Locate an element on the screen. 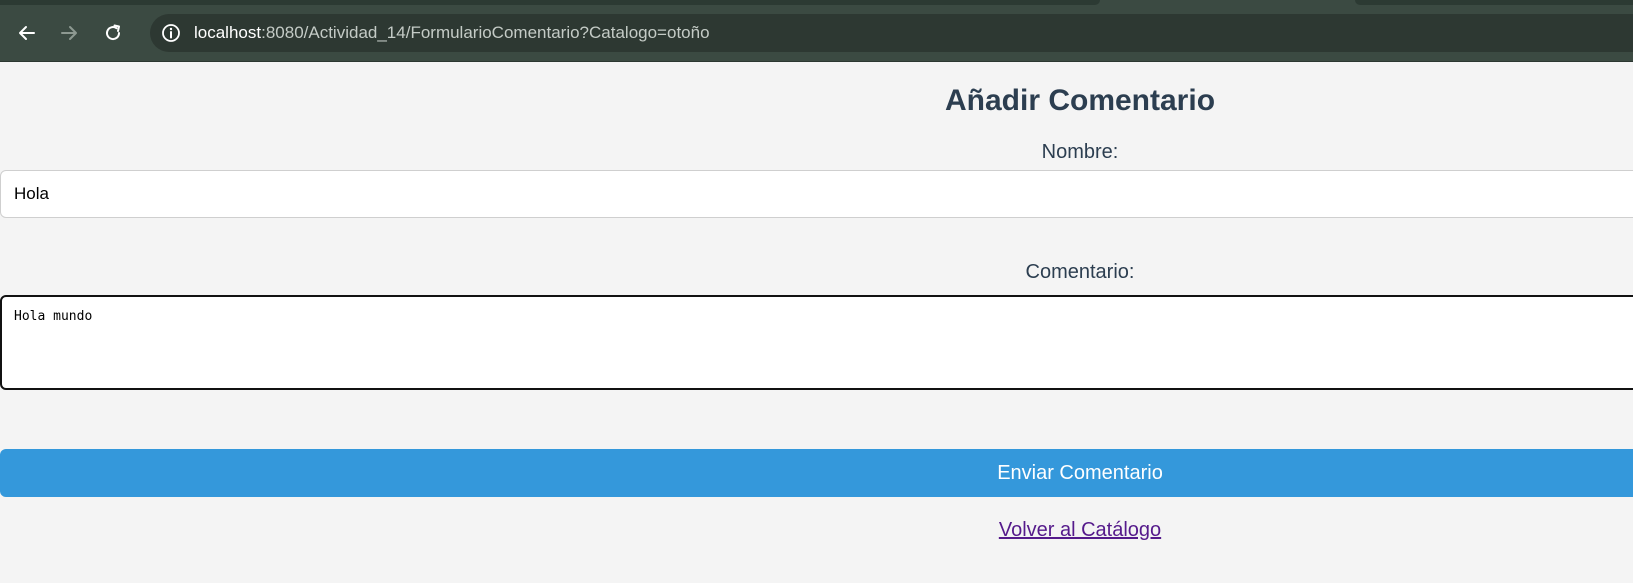  page-title: Añadir Comentario is located at coordinates (1080, 100).